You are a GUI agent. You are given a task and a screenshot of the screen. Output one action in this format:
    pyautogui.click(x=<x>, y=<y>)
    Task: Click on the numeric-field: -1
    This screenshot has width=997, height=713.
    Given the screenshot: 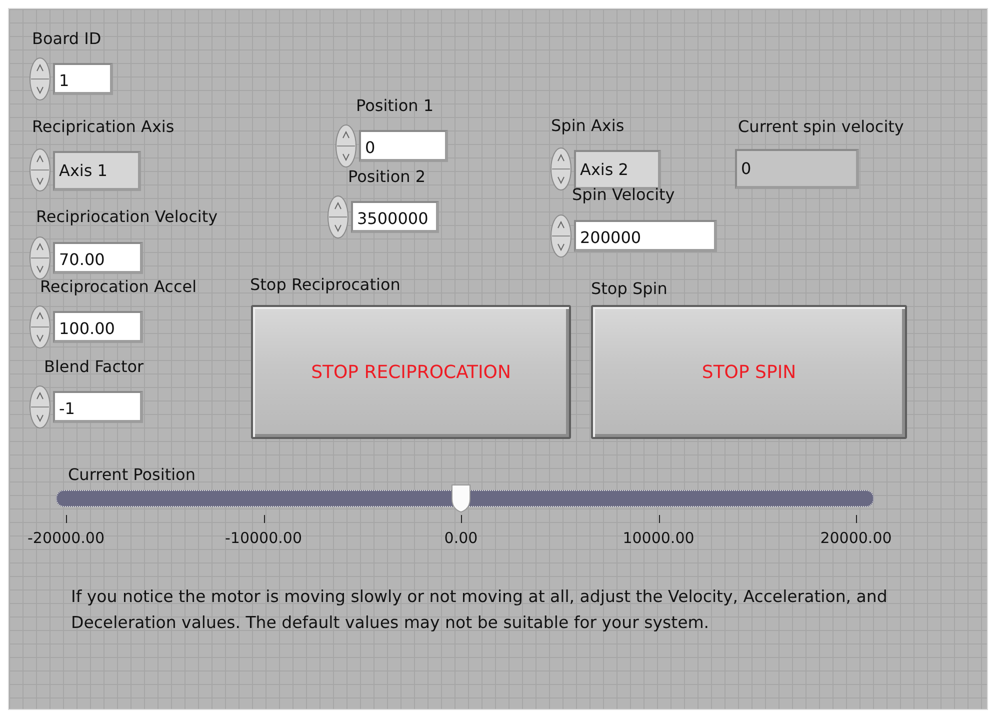 What is the action you would take?
    pyautogui.click(x=98, y=407)
    